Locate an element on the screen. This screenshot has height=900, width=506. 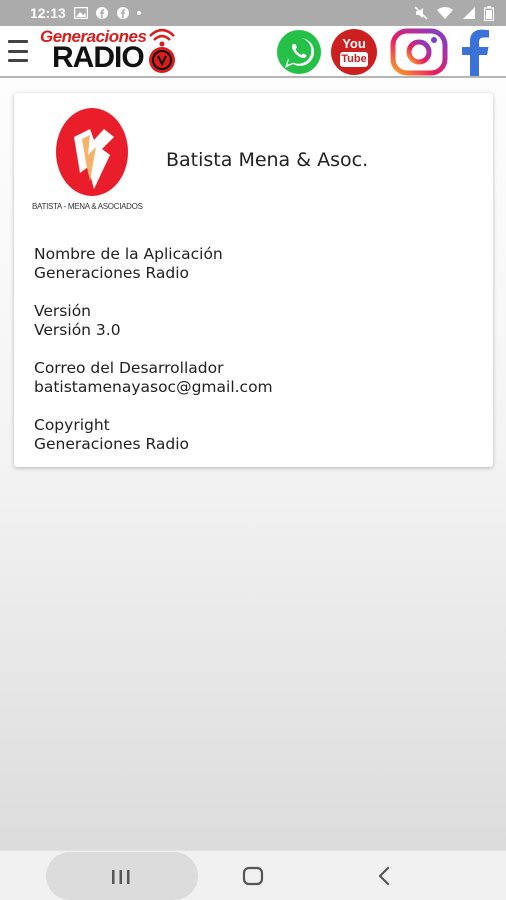
brand-bottom-text: RADIO is located at coordinates (98, 57).